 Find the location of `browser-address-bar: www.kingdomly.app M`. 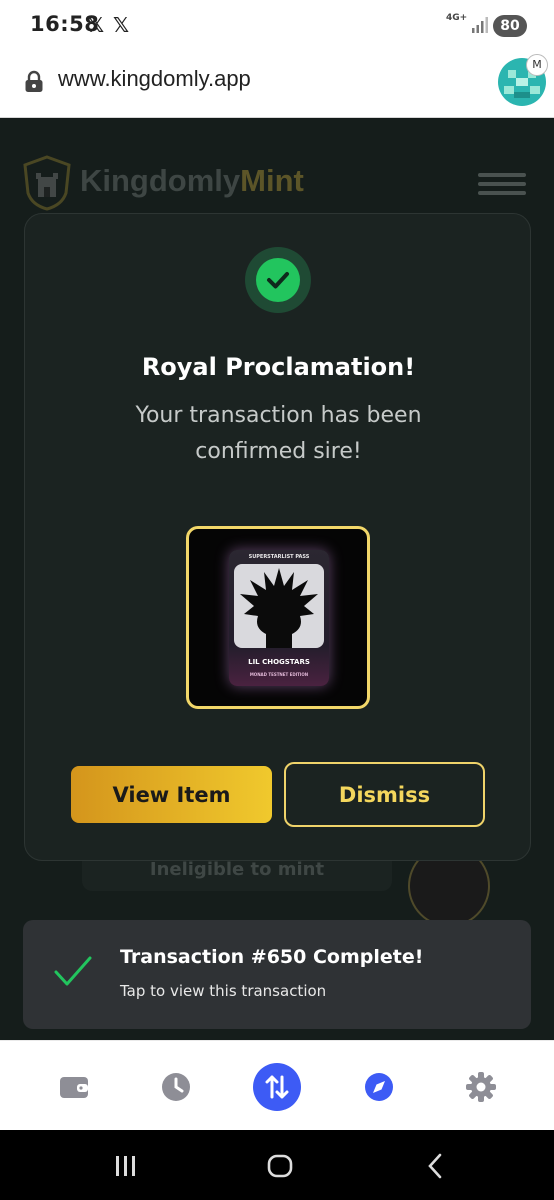

browser-address-bar: www.kingdomly.app M is located at coordinates (277, 85).